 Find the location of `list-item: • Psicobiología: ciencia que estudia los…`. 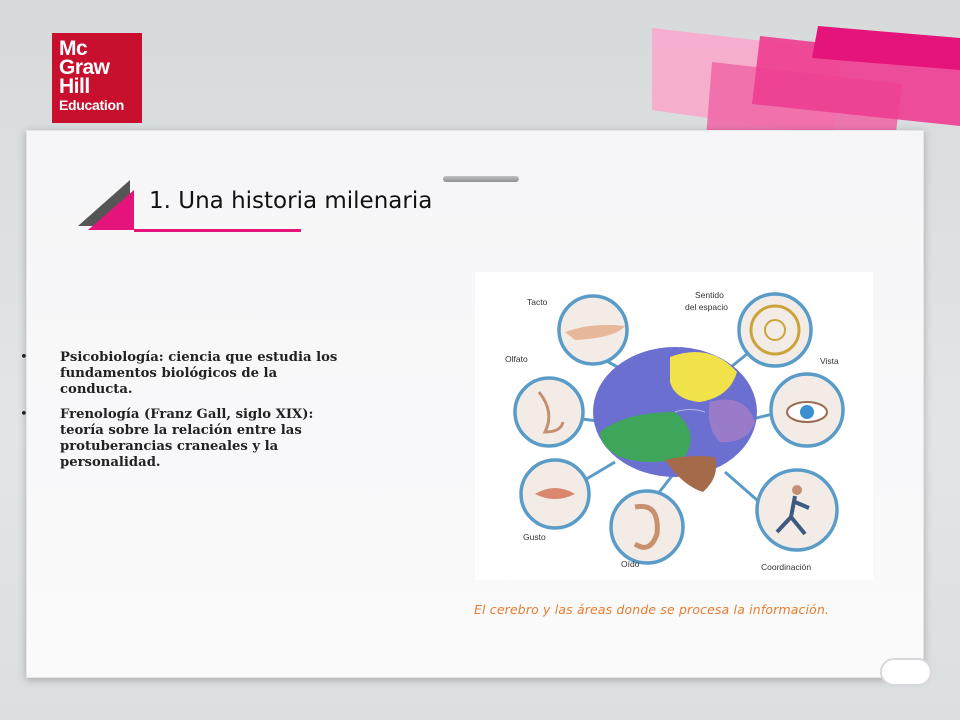

list-item: • Psicobiología: ciencia que estudia los… is located at coordinates (185, 374).